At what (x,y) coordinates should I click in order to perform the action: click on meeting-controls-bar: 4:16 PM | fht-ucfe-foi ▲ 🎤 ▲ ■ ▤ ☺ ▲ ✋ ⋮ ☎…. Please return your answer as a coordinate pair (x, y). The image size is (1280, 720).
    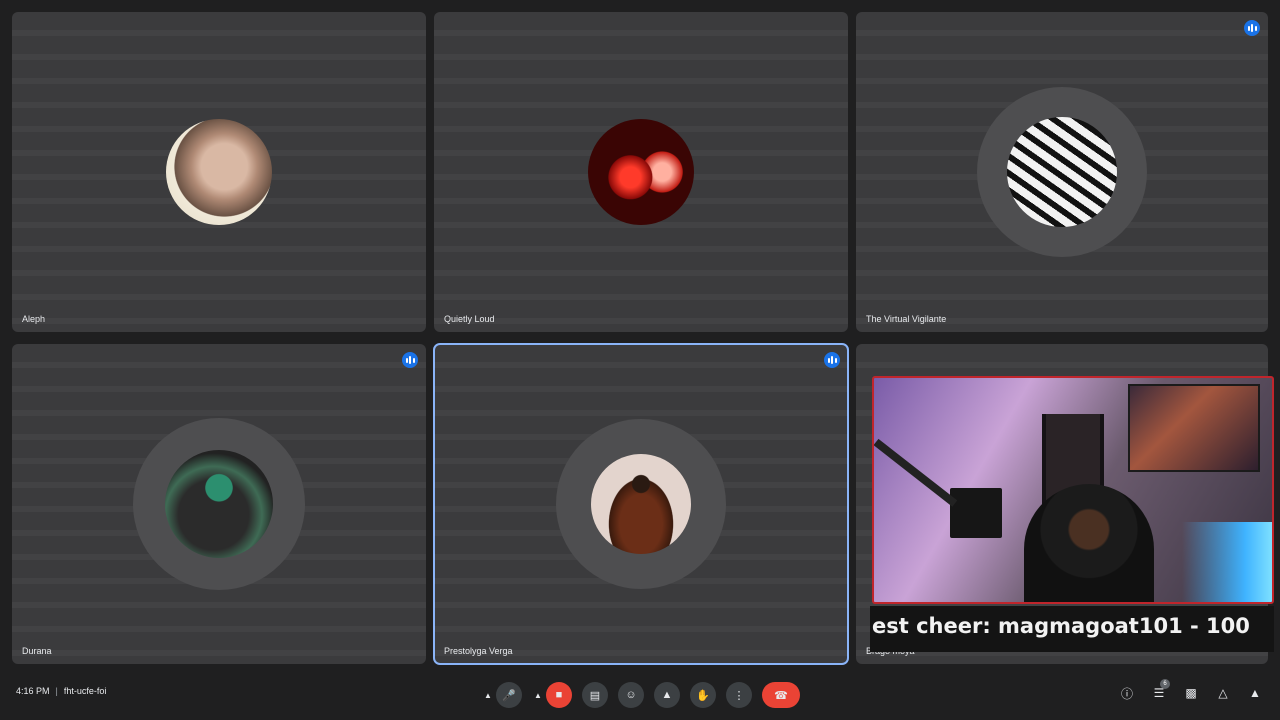
    Looking at the image, I should click on (640, 699).